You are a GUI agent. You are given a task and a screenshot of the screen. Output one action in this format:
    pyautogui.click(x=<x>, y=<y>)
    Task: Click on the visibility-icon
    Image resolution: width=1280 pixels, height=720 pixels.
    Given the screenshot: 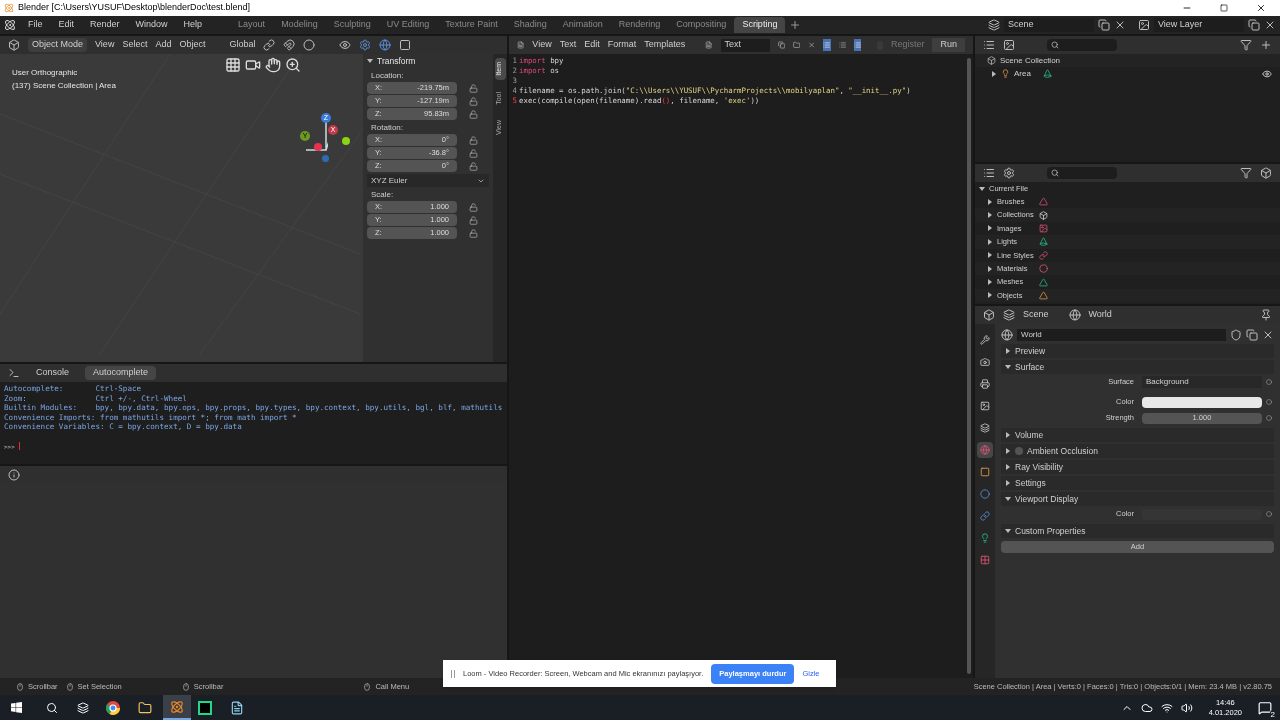 What is the action you would take?
    pyautogui.click(x=345, y=45)
    